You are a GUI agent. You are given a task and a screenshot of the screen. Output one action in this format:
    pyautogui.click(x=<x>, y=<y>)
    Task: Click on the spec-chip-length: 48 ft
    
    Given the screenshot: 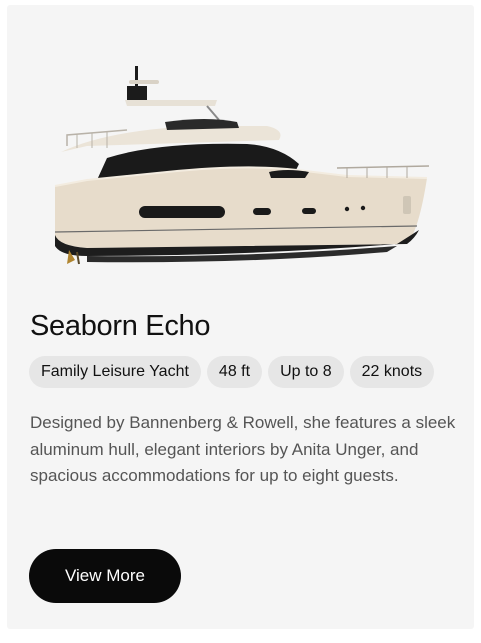 What is the action you would take?
    pyautogui.click(x=234, y=372)
    